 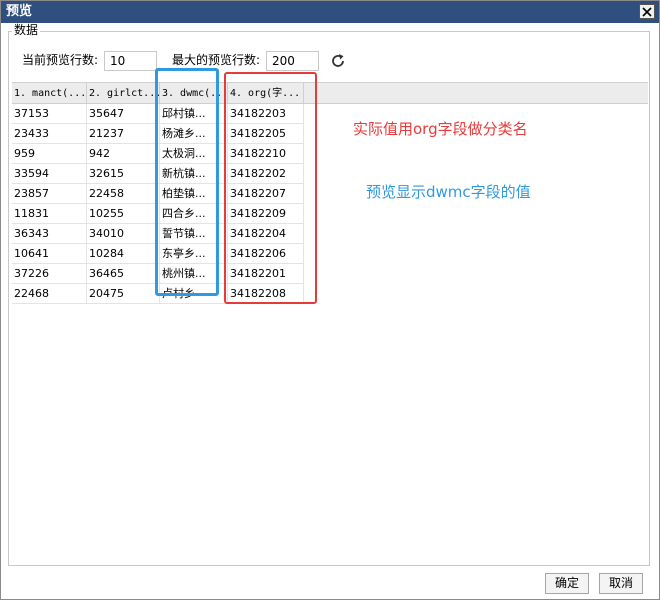 I want to click on table-cell: 10641, so click(x=49, y=254).